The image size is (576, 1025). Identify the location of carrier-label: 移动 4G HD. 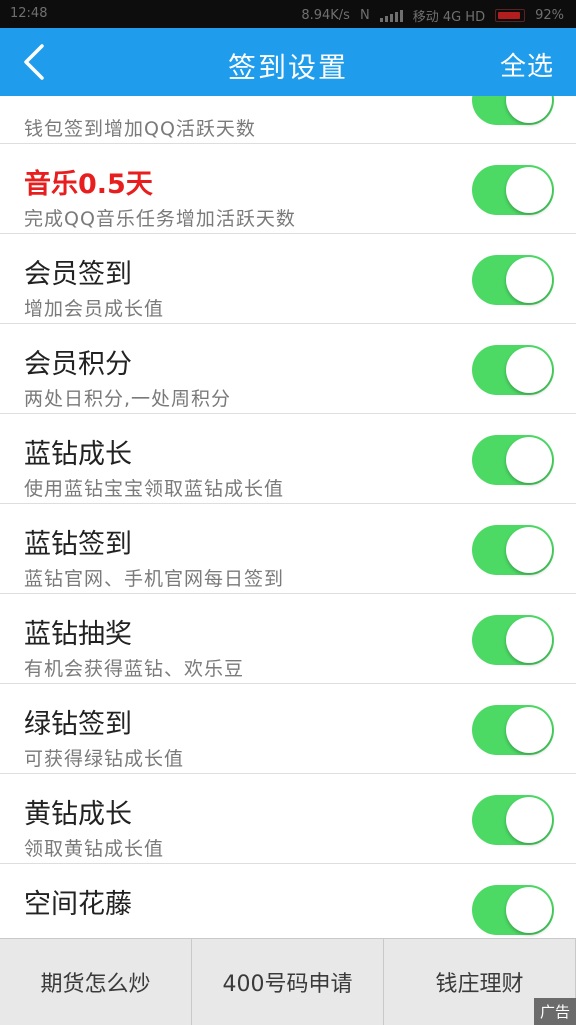
(449, 17).